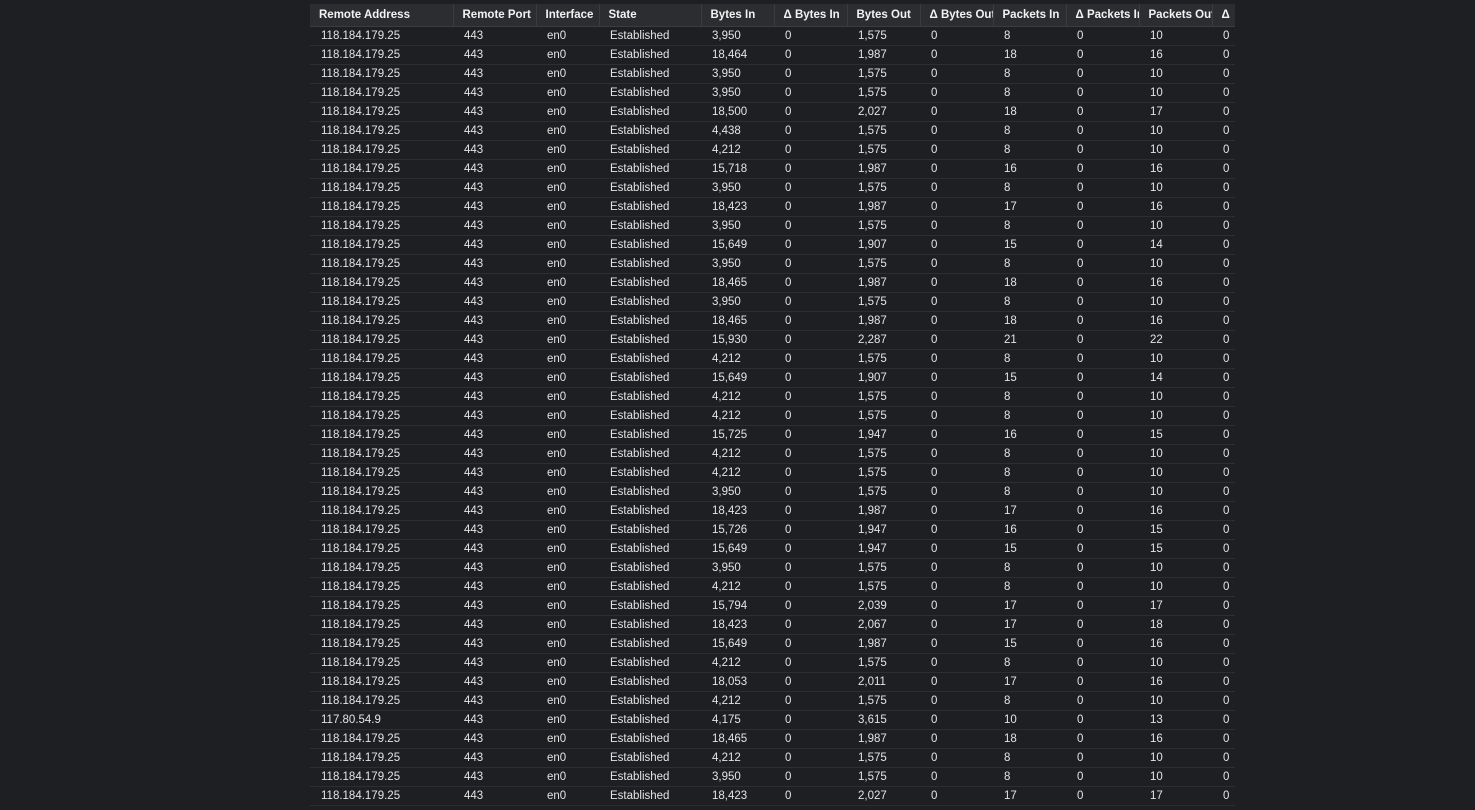 The image size is (1475, 810). I want to click on cell-bytes-in: 15,718, so click(737, 169).